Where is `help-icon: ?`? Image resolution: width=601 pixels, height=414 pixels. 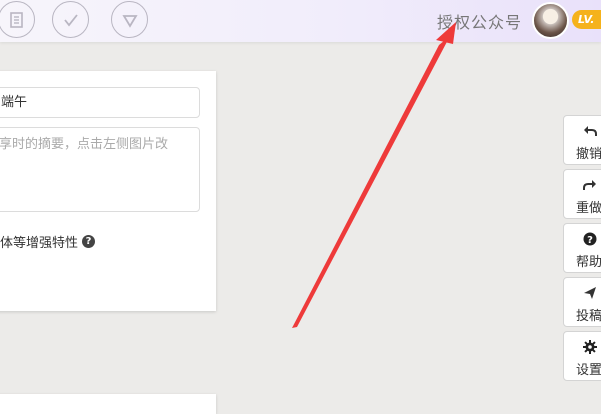 help-icon: ? is located at coordinates (590, 239).